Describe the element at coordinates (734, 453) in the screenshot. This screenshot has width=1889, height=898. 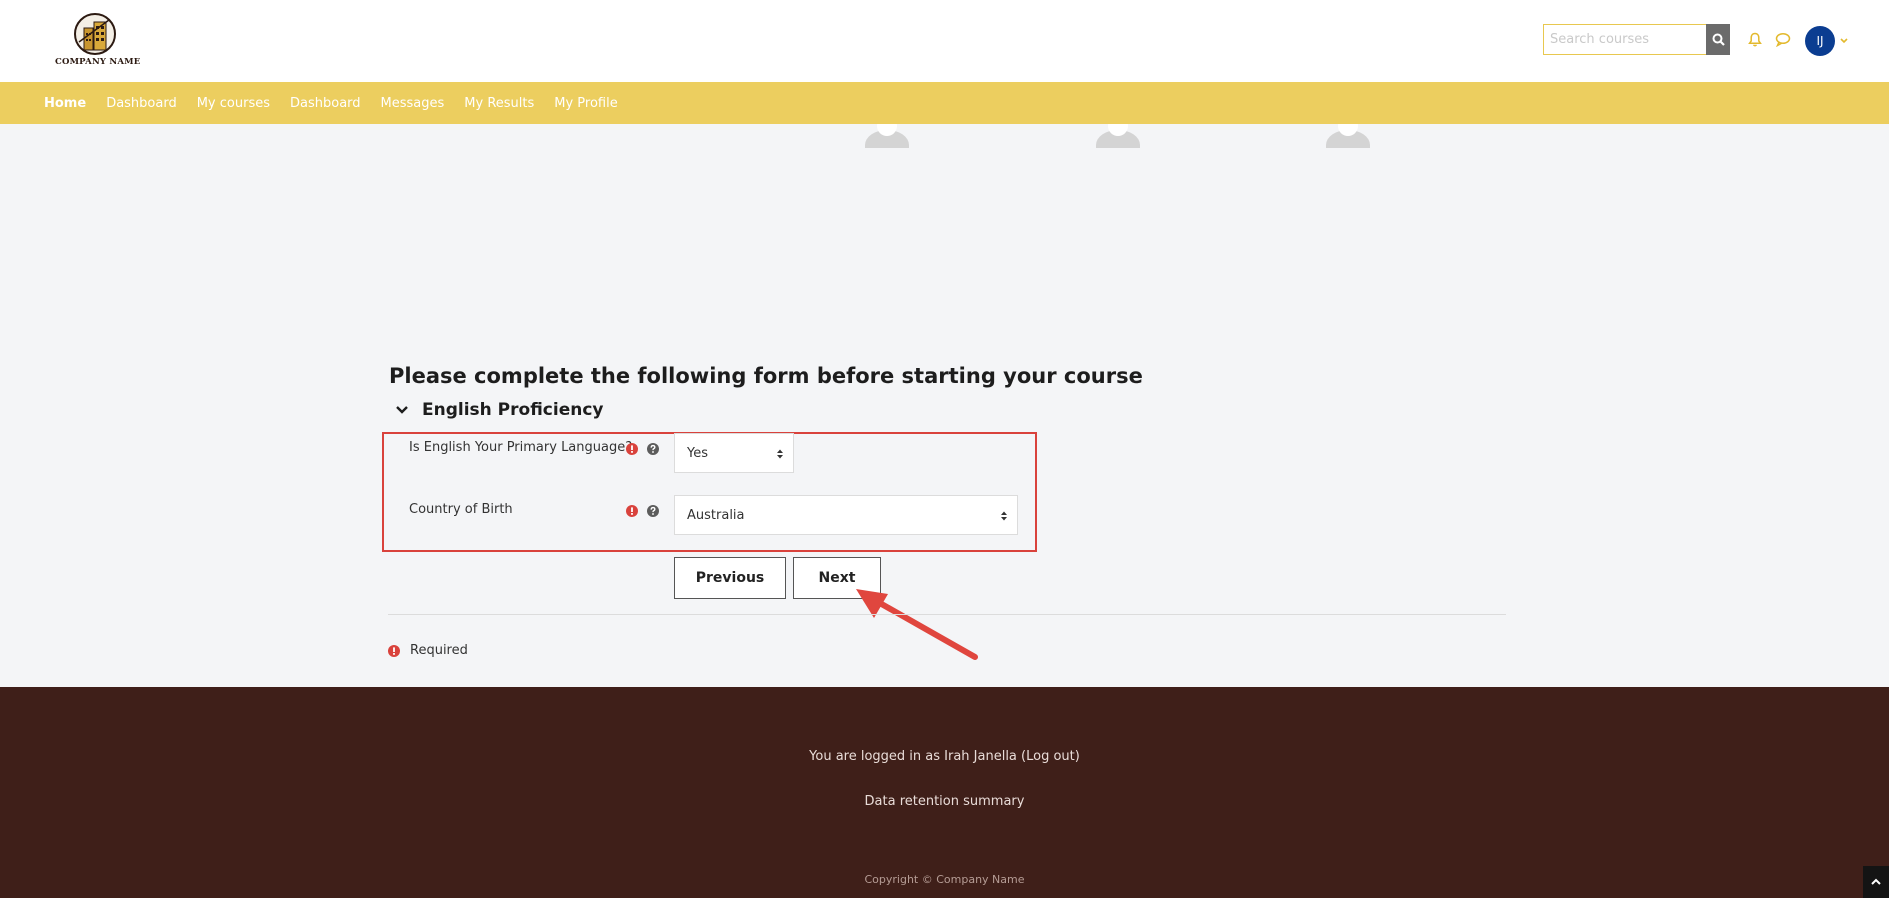
I see `primary-language-select: Yes` at that location.